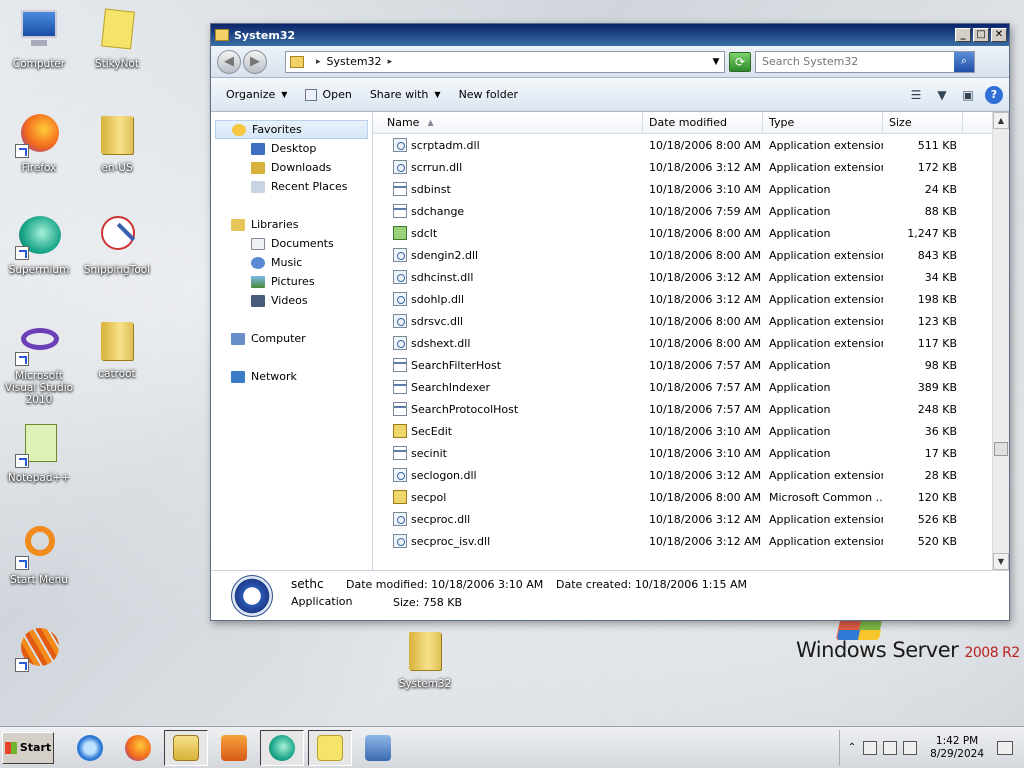 The width and height of the screenshot is (1024, 768). I want to click on nav-item-libraries: Libraries, so click(291, 224).